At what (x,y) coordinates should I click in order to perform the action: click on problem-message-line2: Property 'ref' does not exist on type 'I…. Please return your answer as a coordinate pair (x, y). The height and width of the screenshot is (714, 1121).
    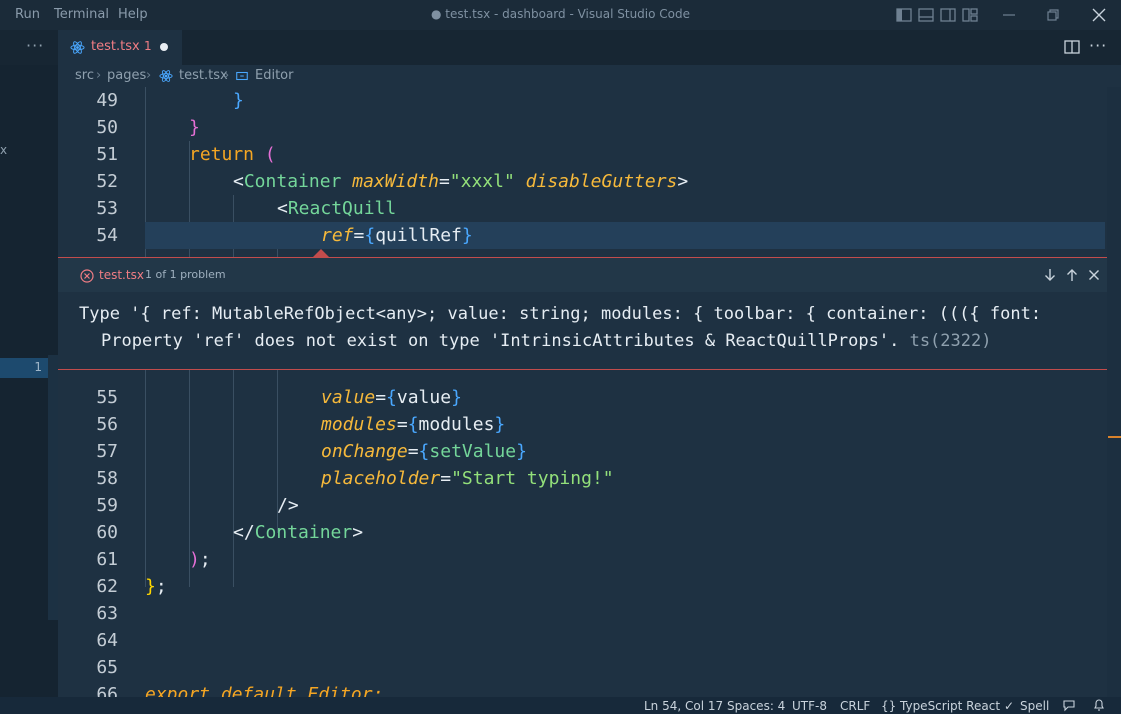
    Looking at the image, I should click on (546, 341).